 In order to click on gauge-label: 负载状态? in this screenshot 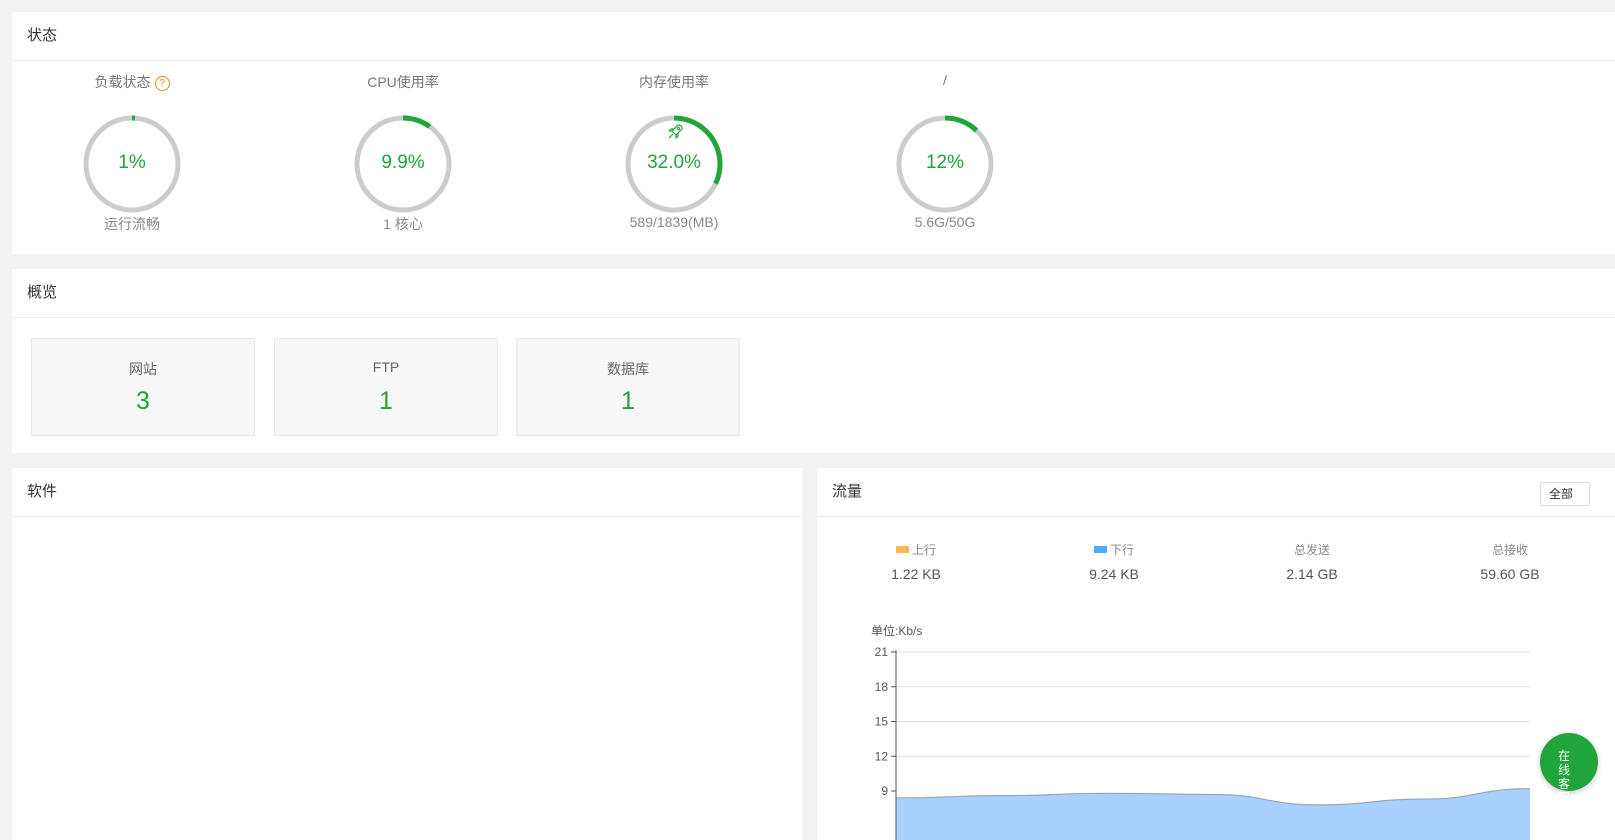, I will do `click(132, 82)`.